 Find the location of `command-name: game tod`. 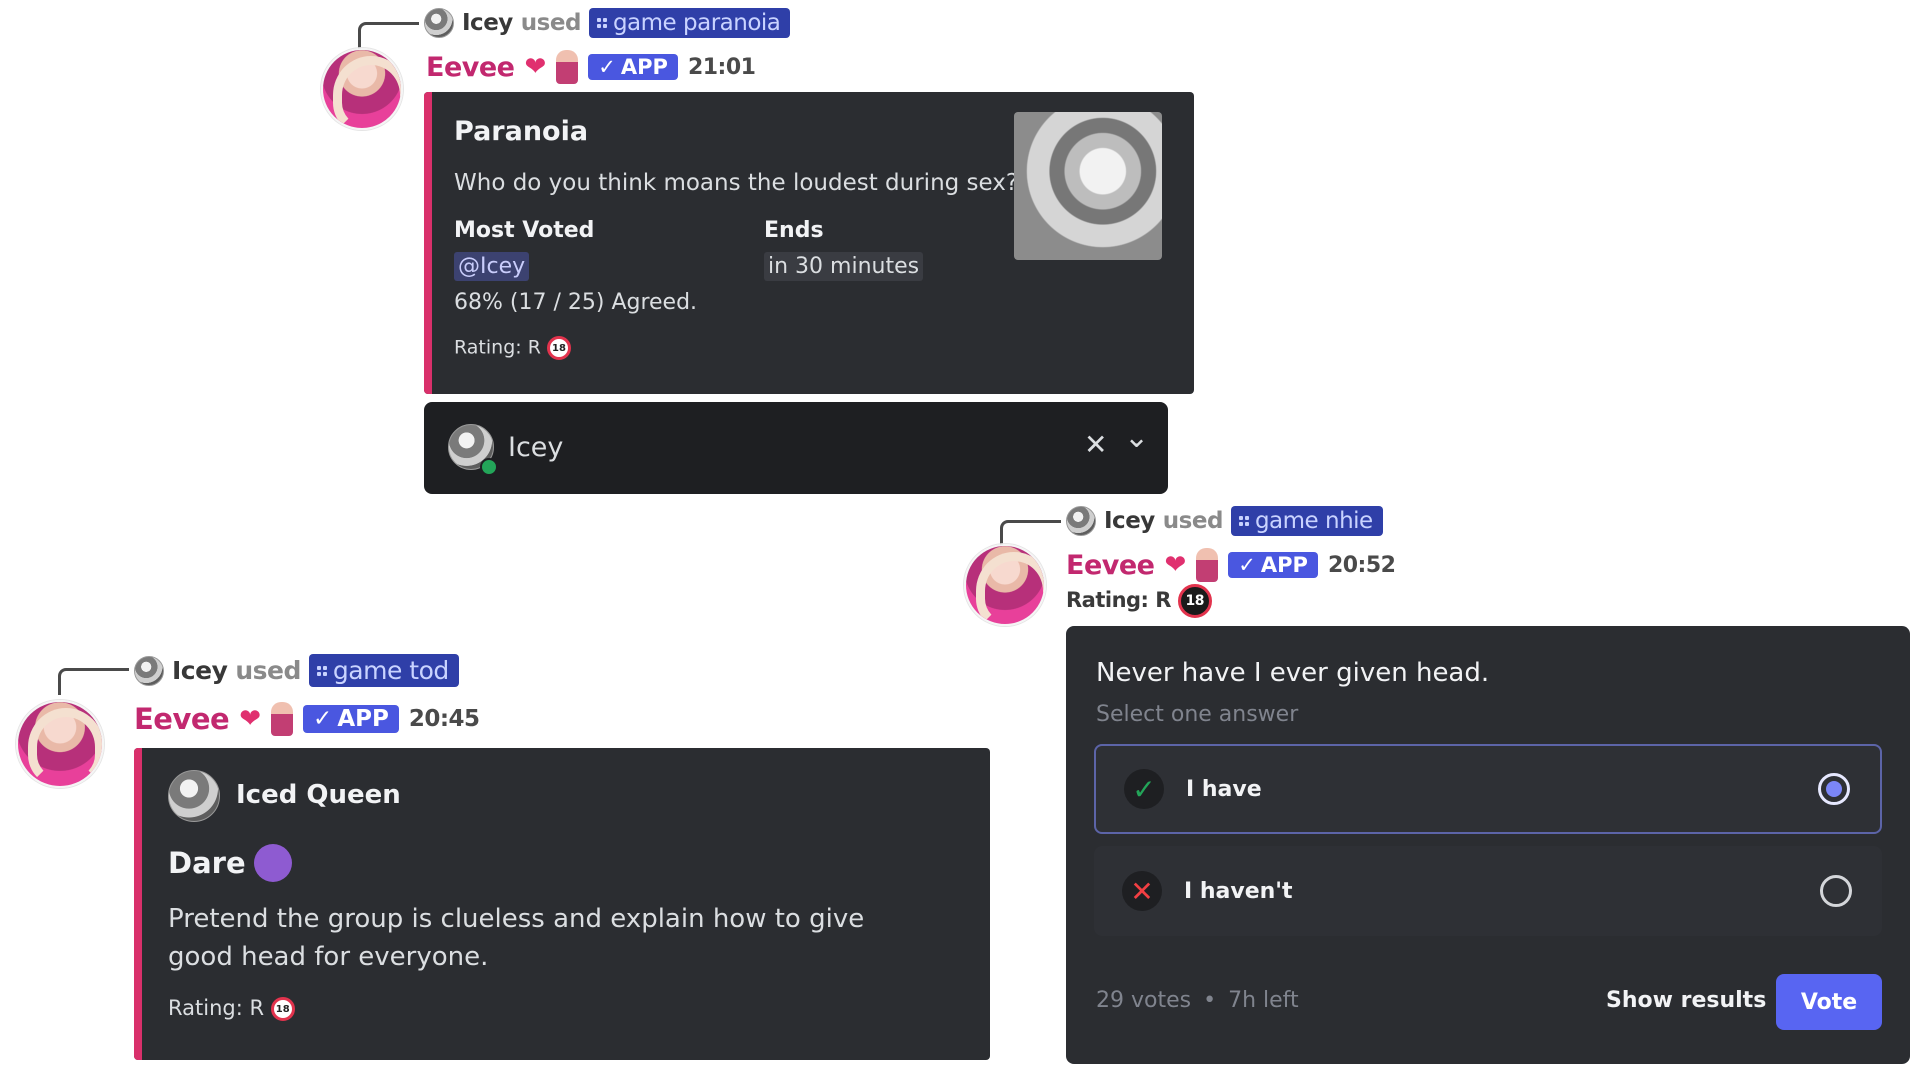

command-name: game tod is located at coordinates (390, 670).